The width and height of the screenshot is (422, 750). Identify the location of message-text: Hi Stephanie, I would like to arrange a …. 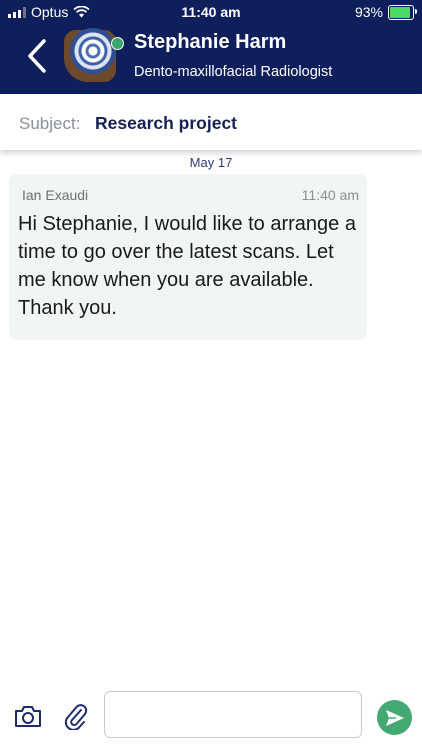
(187, 266).